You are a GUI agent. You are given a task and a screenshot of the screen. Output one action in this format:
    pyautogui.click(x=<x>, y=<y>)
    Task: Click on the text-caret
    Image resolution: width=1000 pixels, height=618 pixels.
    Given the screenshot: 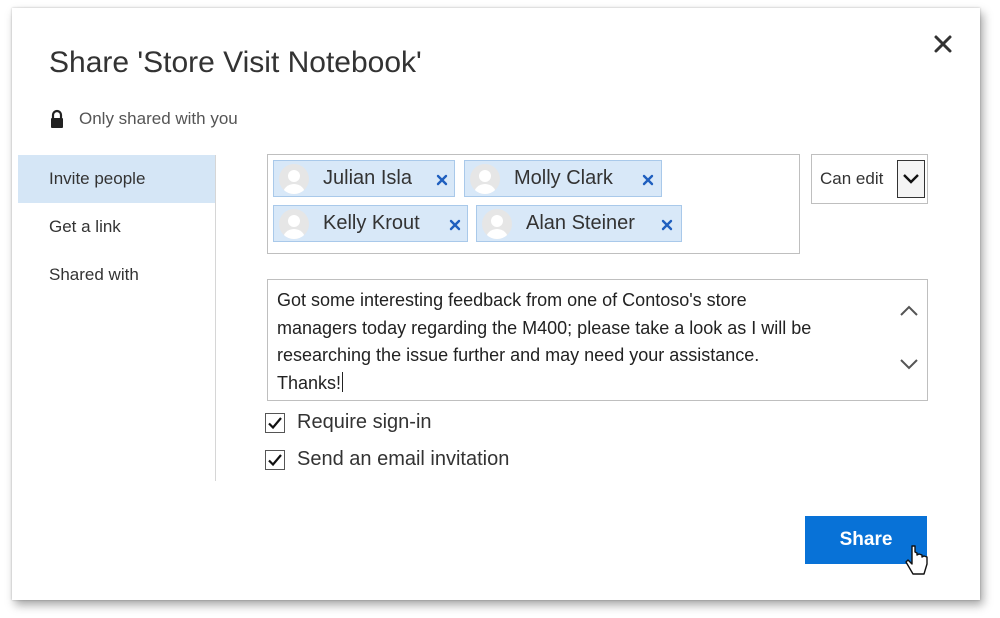 What is the action you would take?
    pyautogui.click(x=343, y=381)
    